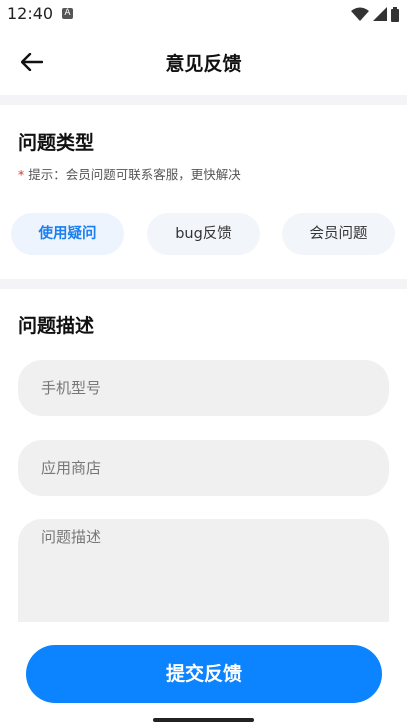  Describe the element at coordinates (338, 234) in the screenshot. I see `chip-member-issue: 会员问题` at that location.